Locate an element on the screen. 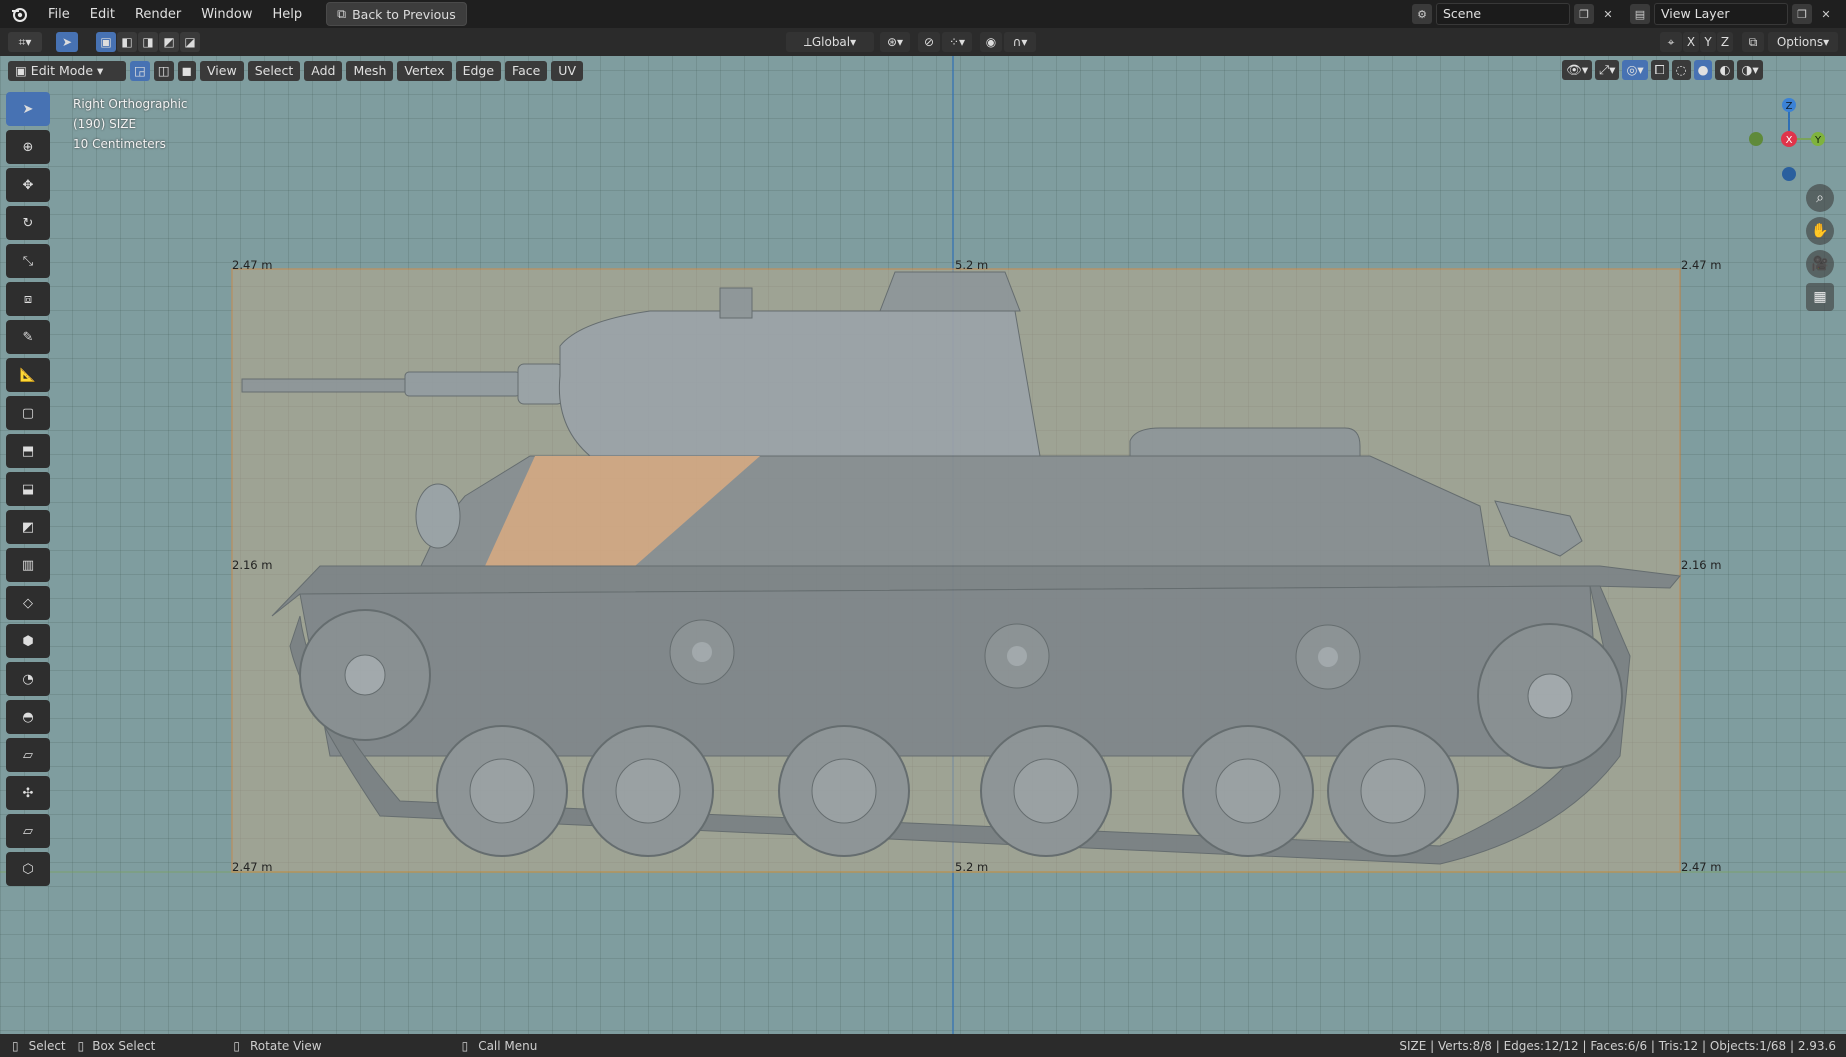 The image size is (1846, 1057). scene-icon: ⚙ is located at coordinates (1422, 14).